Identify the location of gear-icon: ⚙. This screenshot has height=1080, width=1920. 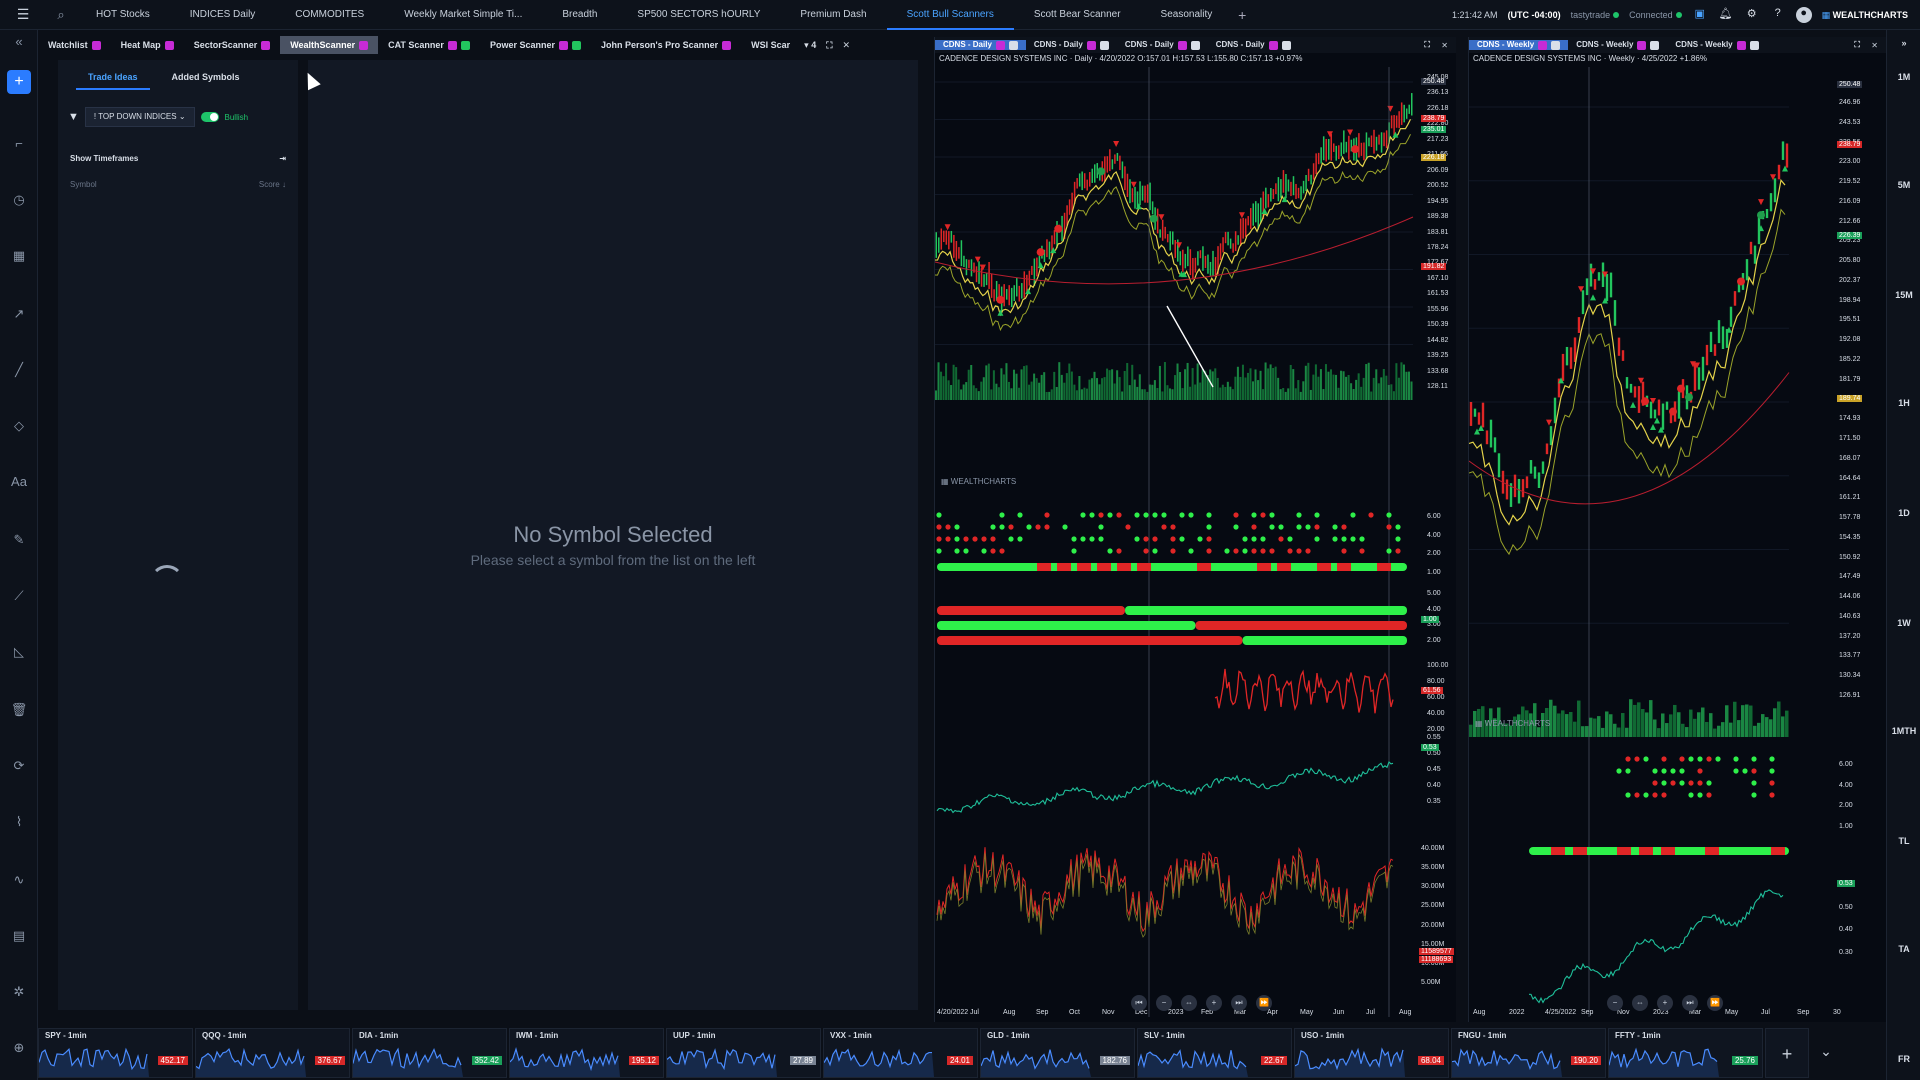
(1752, 15).